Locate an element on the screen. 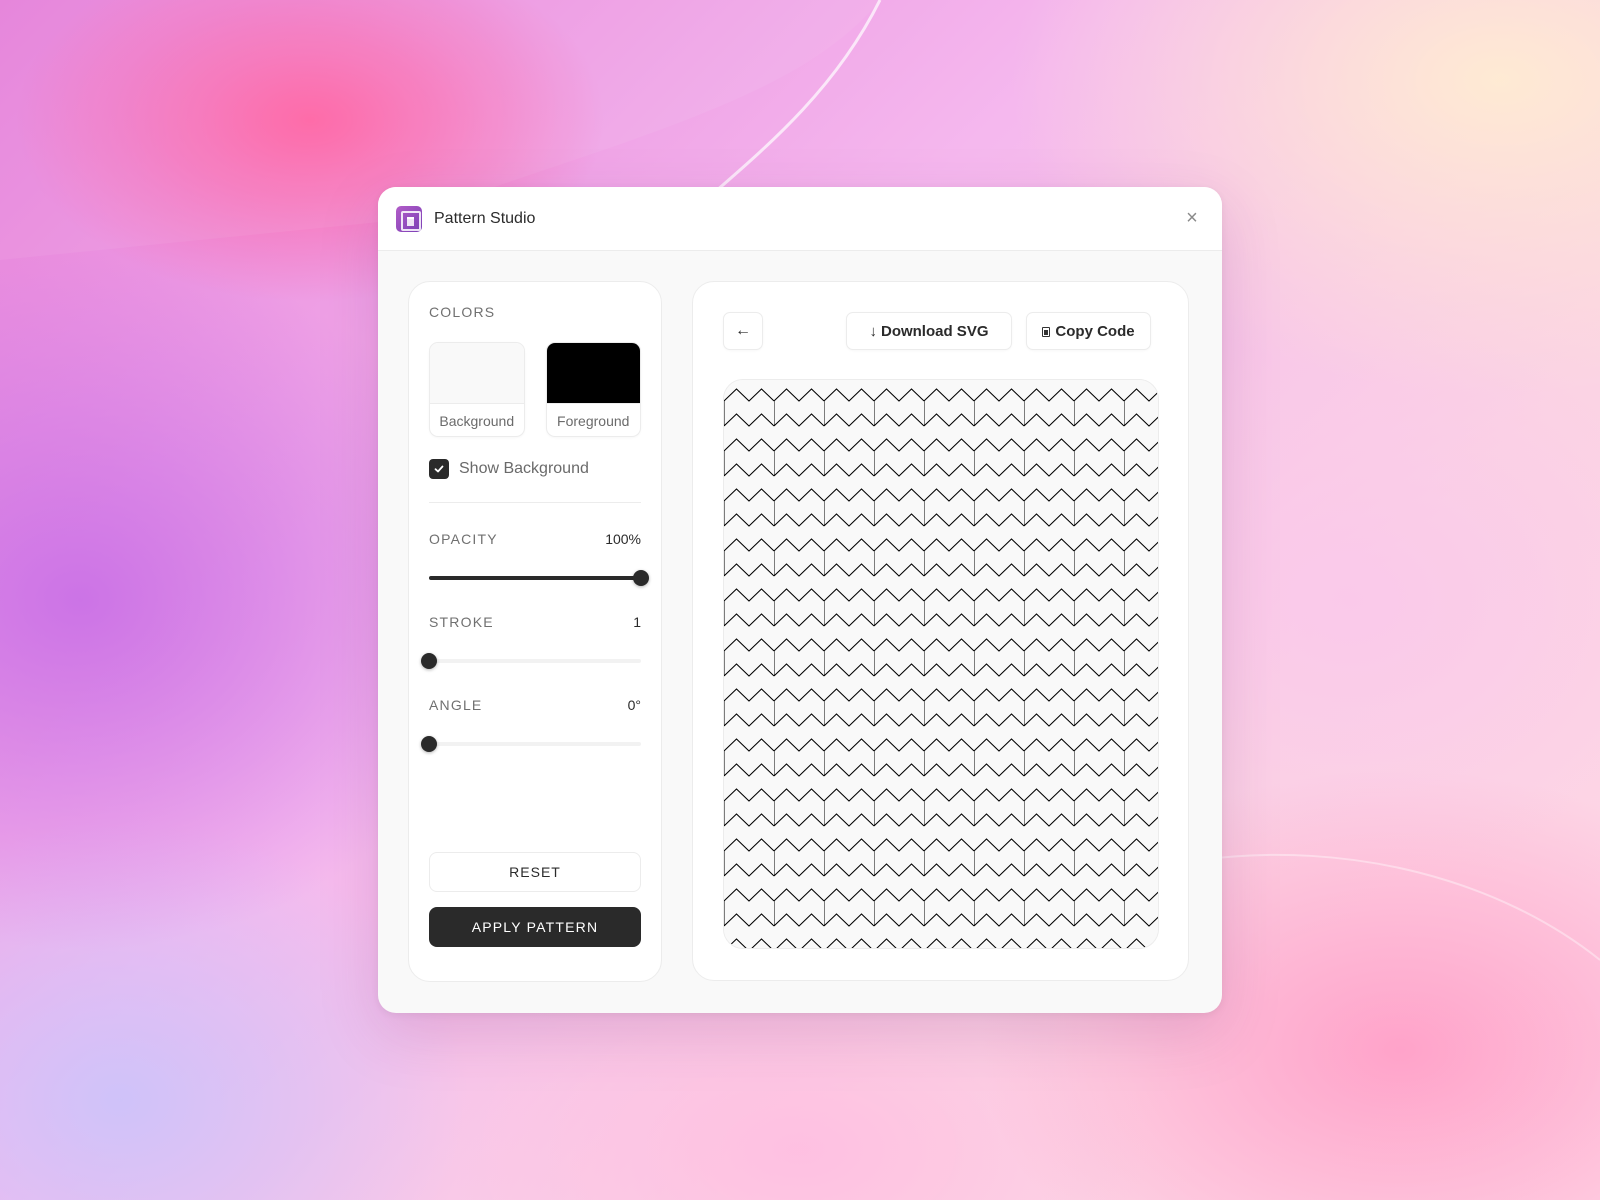 The width and height of the screenshot is (1600, 1200). download-arrow-icon: ↓ is located at coordinates (873, 331).